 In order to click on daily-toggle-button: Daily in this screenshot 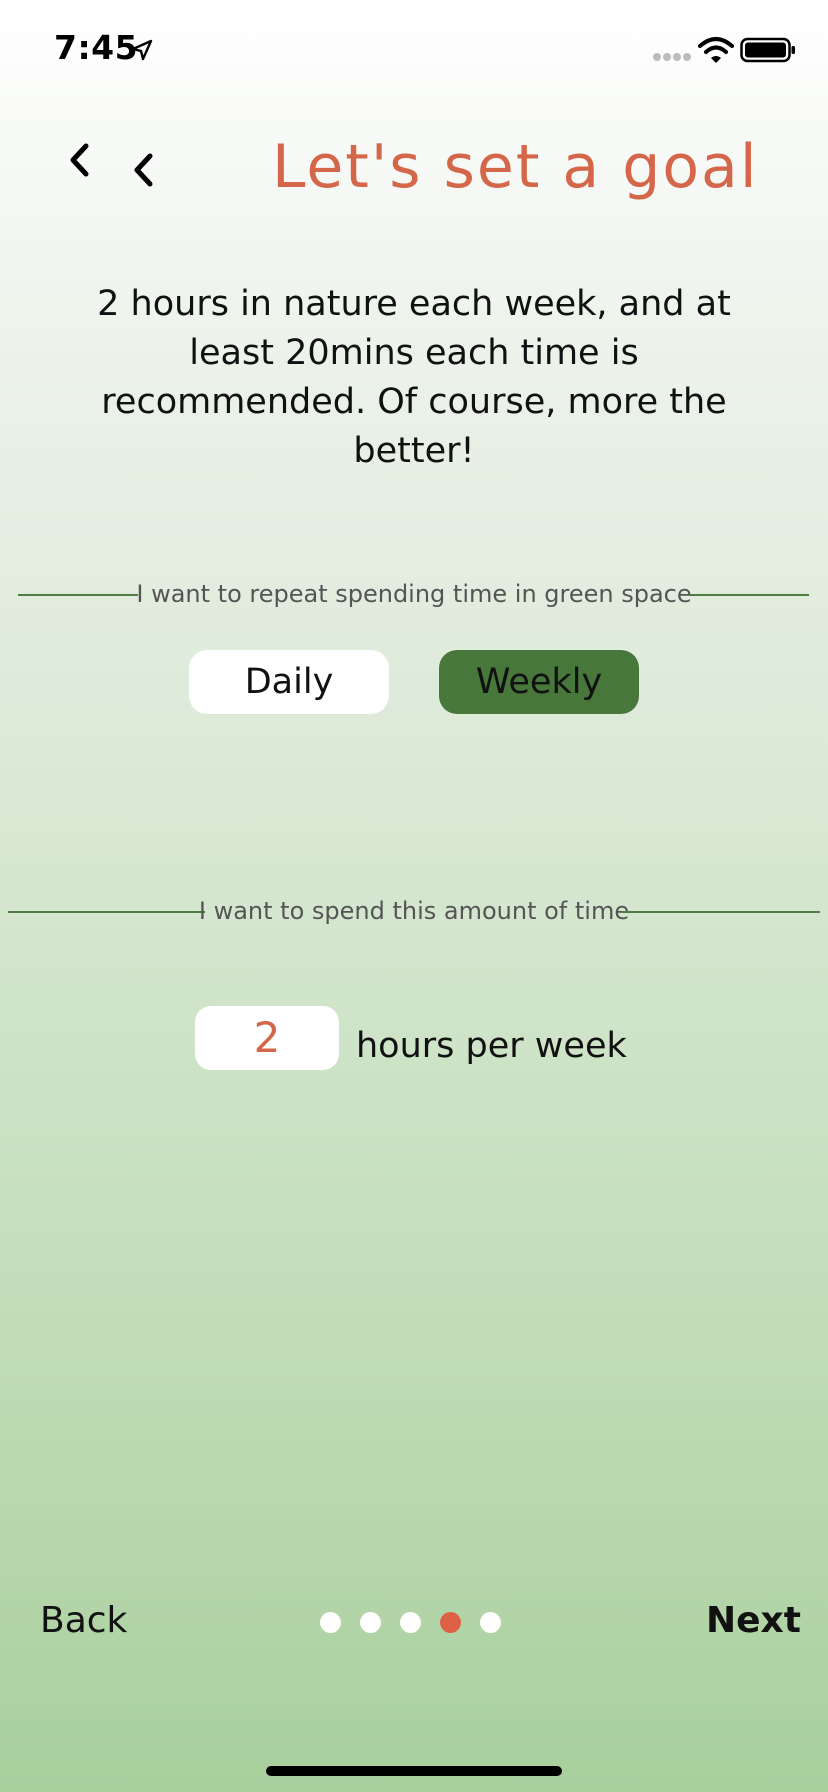, I will do `click(289, 682)`.